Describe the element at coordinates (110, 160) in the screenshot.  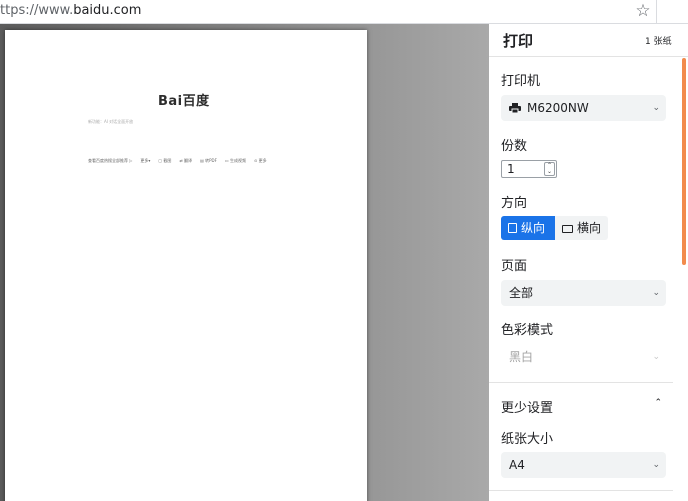
I see `preview-hot-item: 查看百度热搜全部推荐 ▷` at that location.